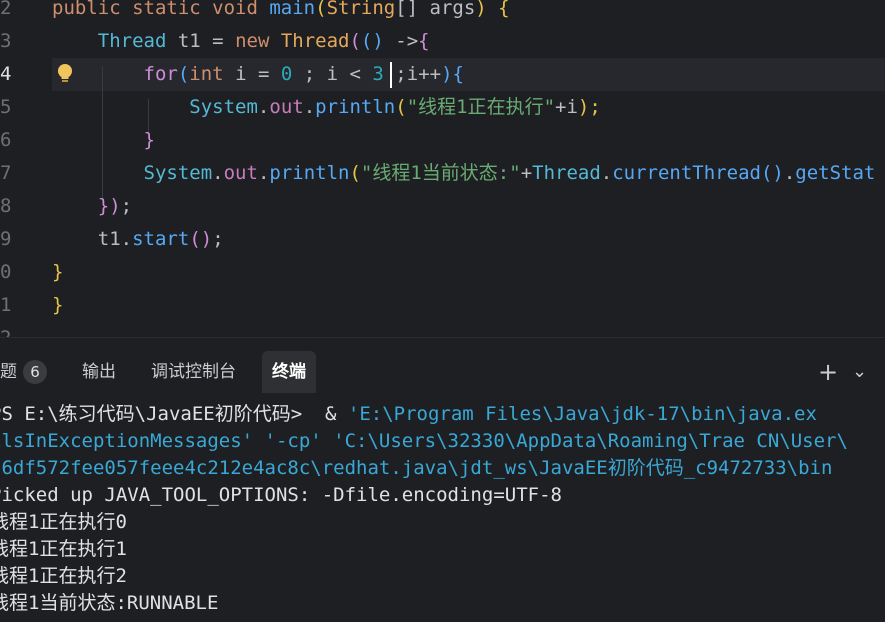 This screenshot has height=622, width=885. I want to click on terminal-text: 线程1正在执行2, so click(63, 576).